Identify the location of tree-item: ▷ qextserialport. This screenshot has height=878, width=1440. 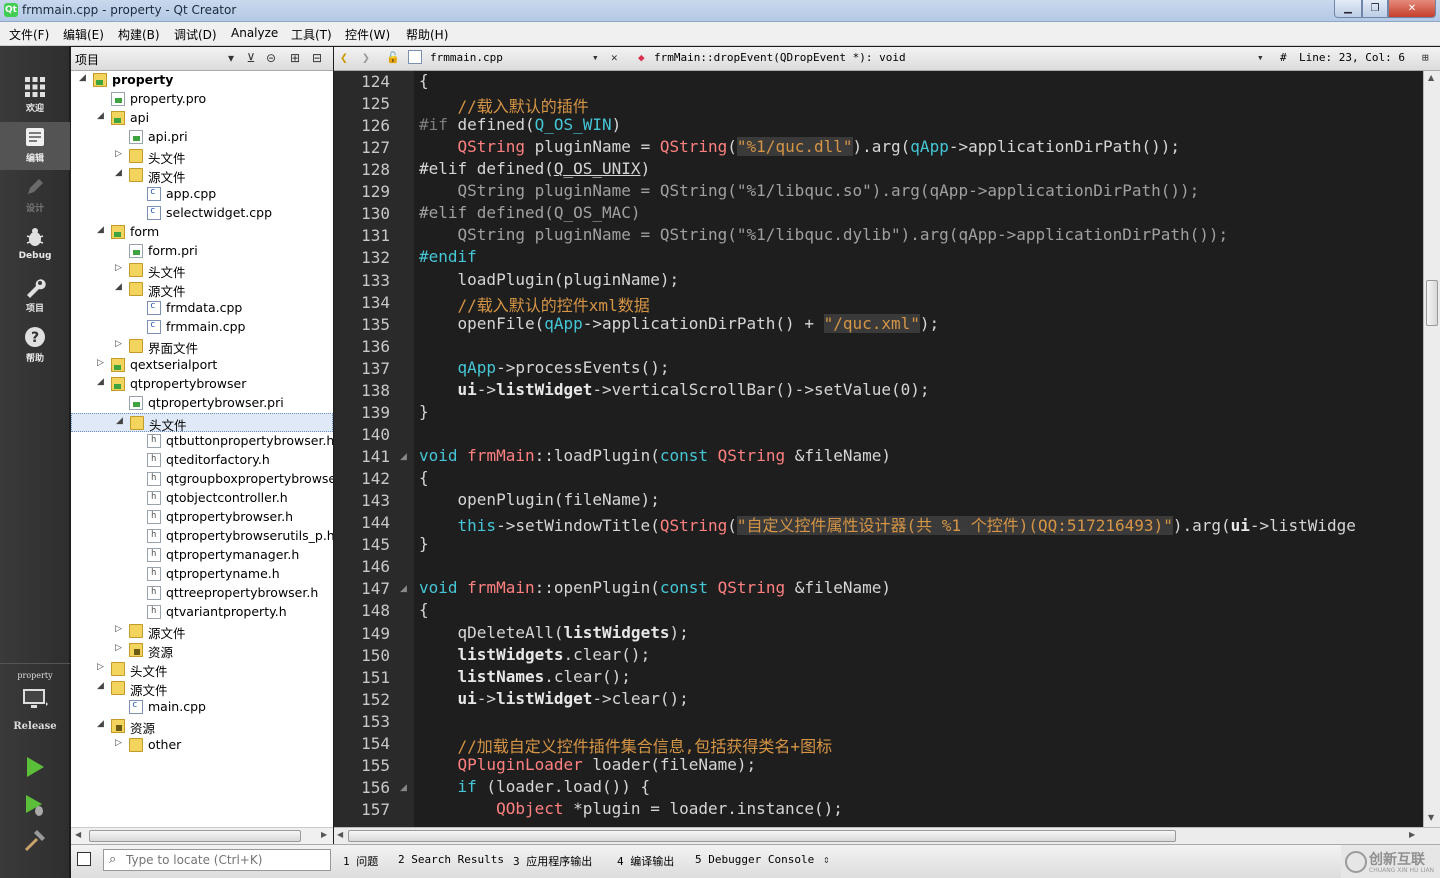
(202, 365).